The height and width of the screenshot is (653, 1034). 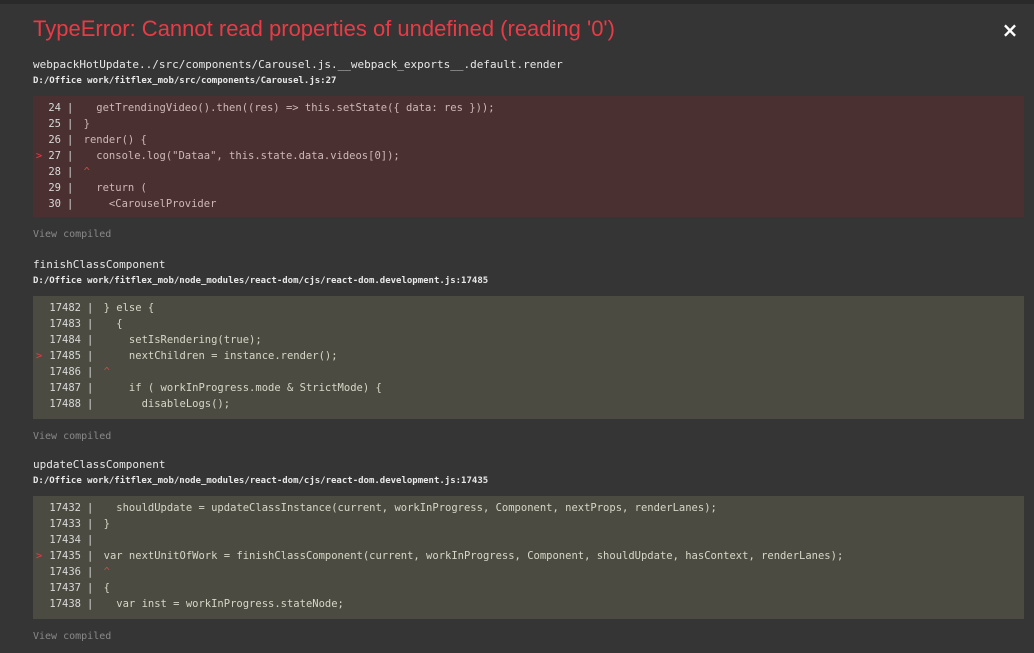 What do you see at coordinates (99, 464) in the screenshot?
I see `frame-function-name: updateClassComponent` at bounding box center [99, 464].